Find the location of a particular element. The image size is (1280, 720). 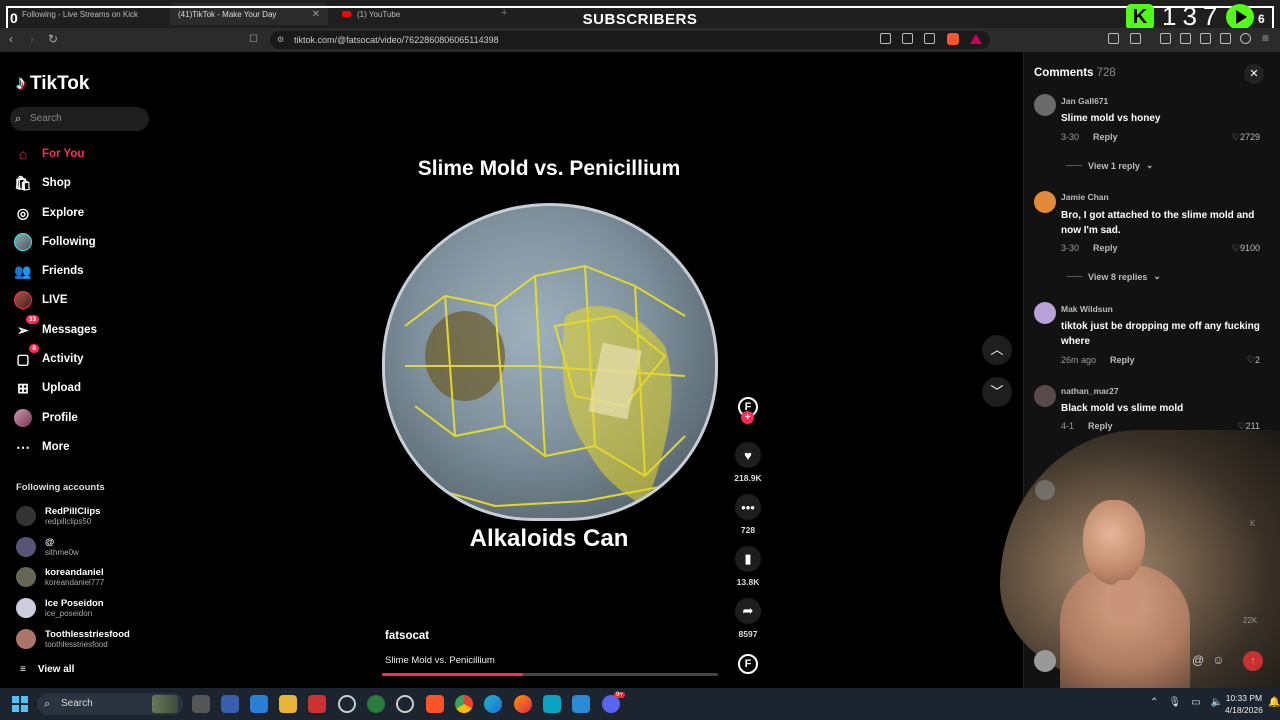

chrome-icon is located at coordinates (464, 704).